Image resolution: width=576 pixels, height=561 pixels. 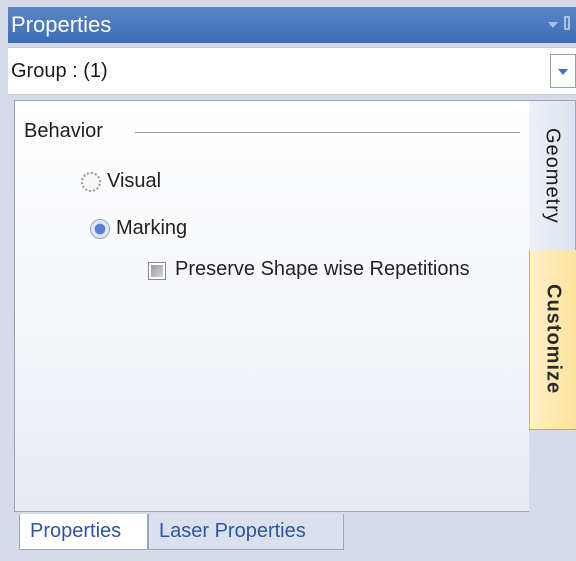 What do you see at coordinates (152, 228) in the screenshot?
I see `radio-marking-label: Marking` at bounding box center [152, 228].